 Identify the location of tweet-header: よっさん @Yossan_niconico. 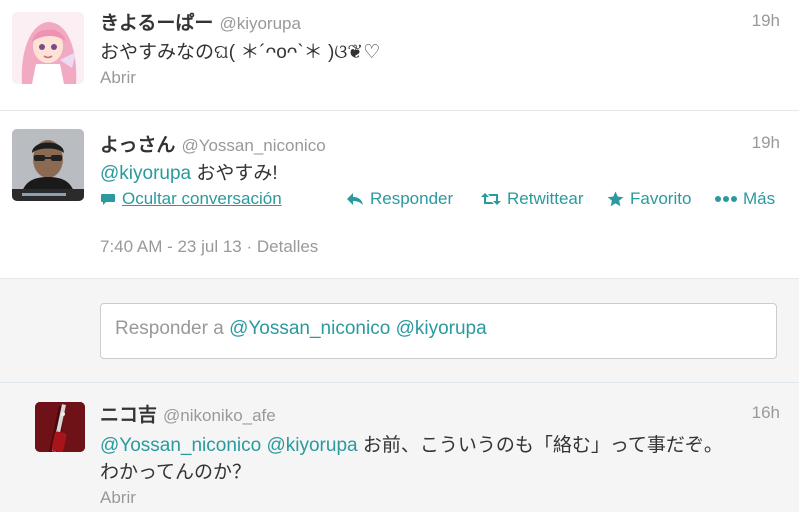
(213, 143).